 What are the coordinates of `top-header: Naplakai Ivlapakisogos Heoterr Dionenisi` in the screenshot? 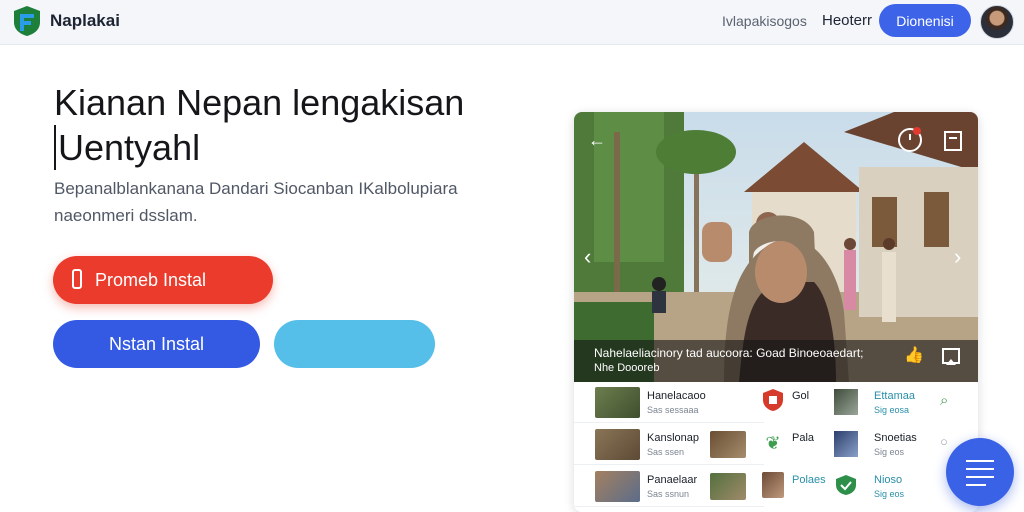 It's located at (512, 22).